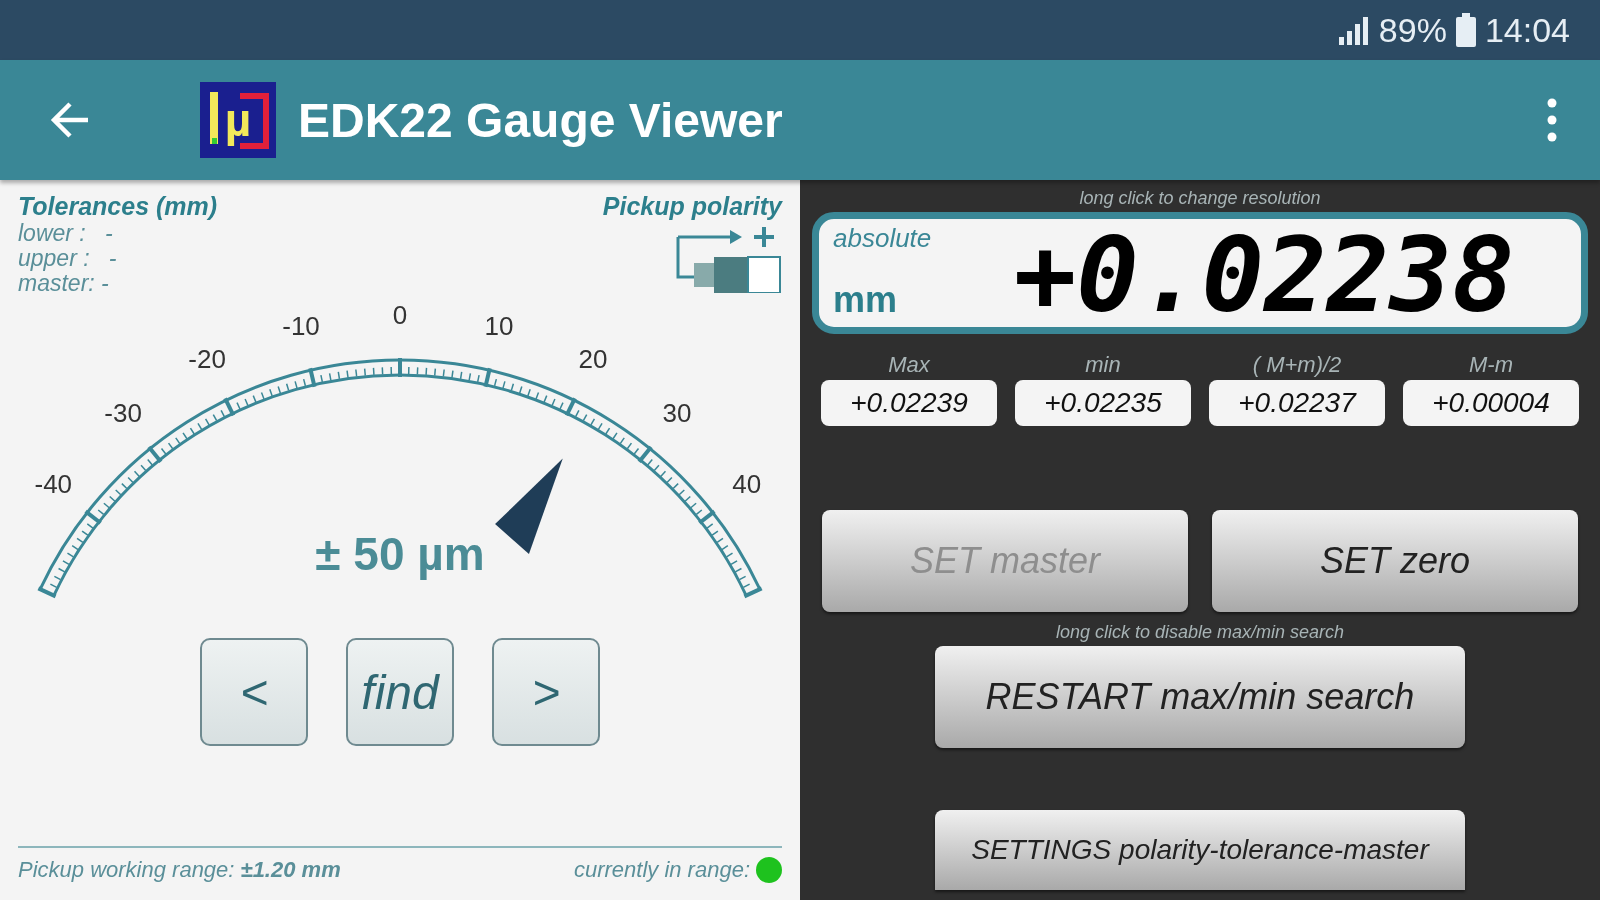 This screenshot has height=900, width=1600. I want to click on tolerances-title: Tolerances (mm), so click(118, 206).